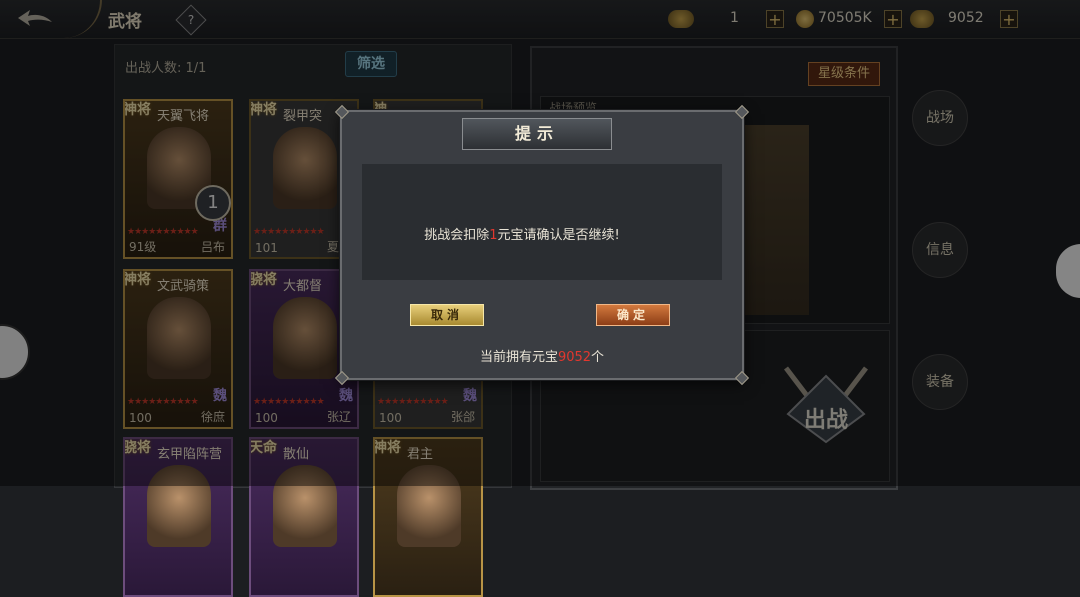  What do you see at coordinates (447, 315) in the screenshot?
I see `cancel-button: 取消` at bounding box center [447, 315].